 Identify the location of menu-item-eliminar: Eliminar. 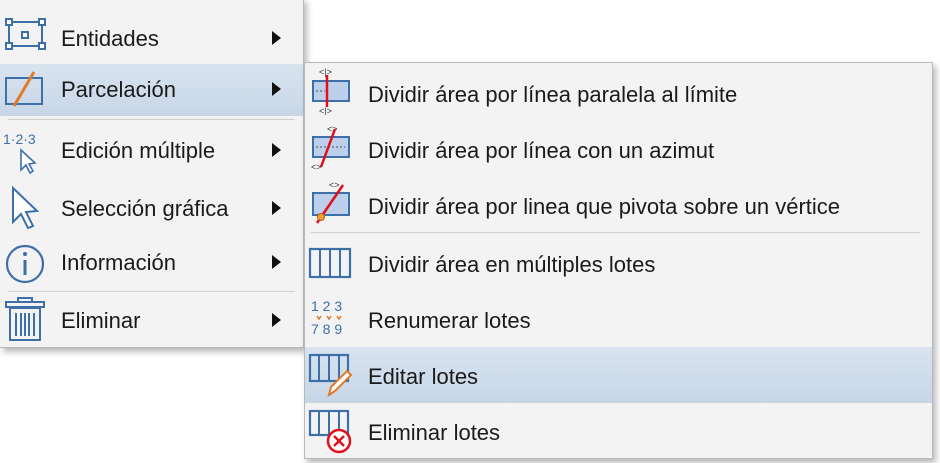
(151, 320).